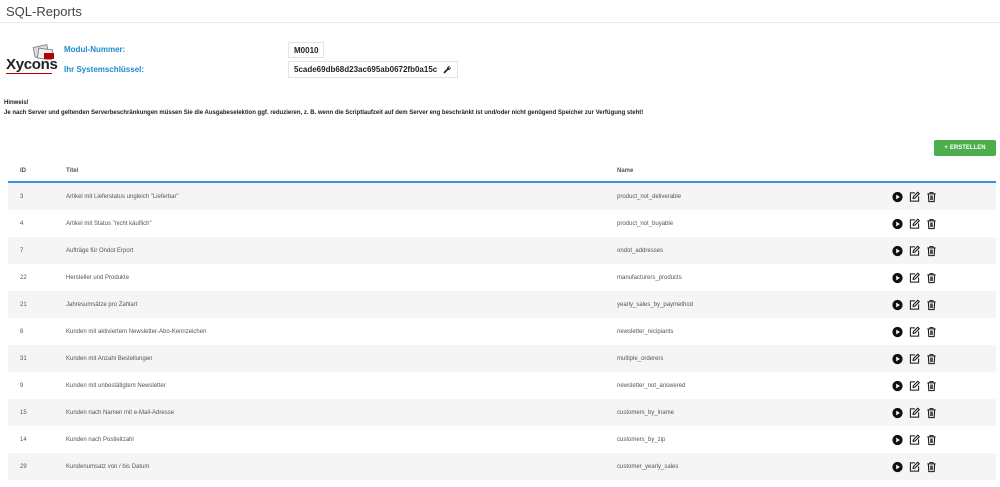 The height and width of the screenshot is (487, 1000). What do you see at coordinates (109, 223) in the screenshot?
I see `row-title: Artikel mit Status "nicht käuflich"` at bounding box center [109, 223].